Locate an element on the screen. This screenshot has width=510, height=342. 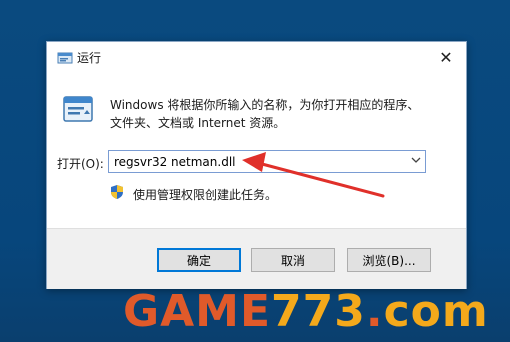
watermark-logo: GAME773.com is located at coordinates (316, 312).